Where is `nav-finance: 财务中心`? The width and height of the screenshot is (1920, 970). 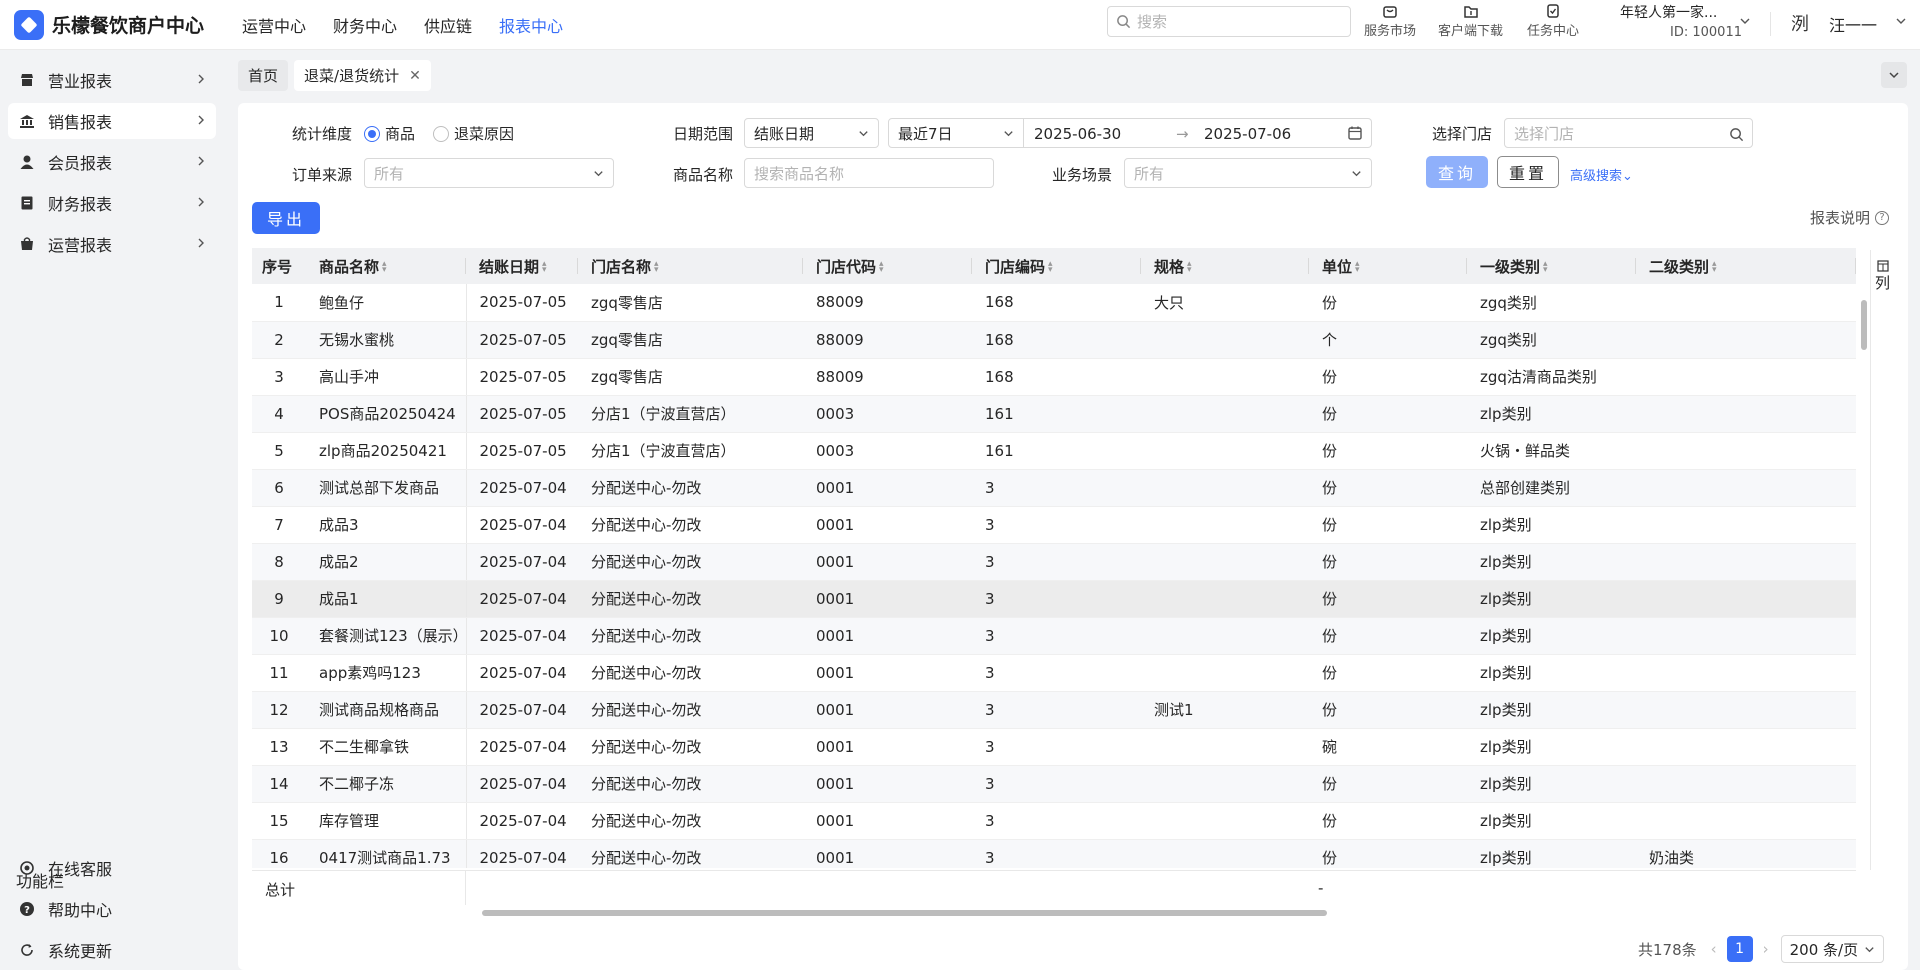
nav-finance: 财务中心 is located at coordinates (365, 25).